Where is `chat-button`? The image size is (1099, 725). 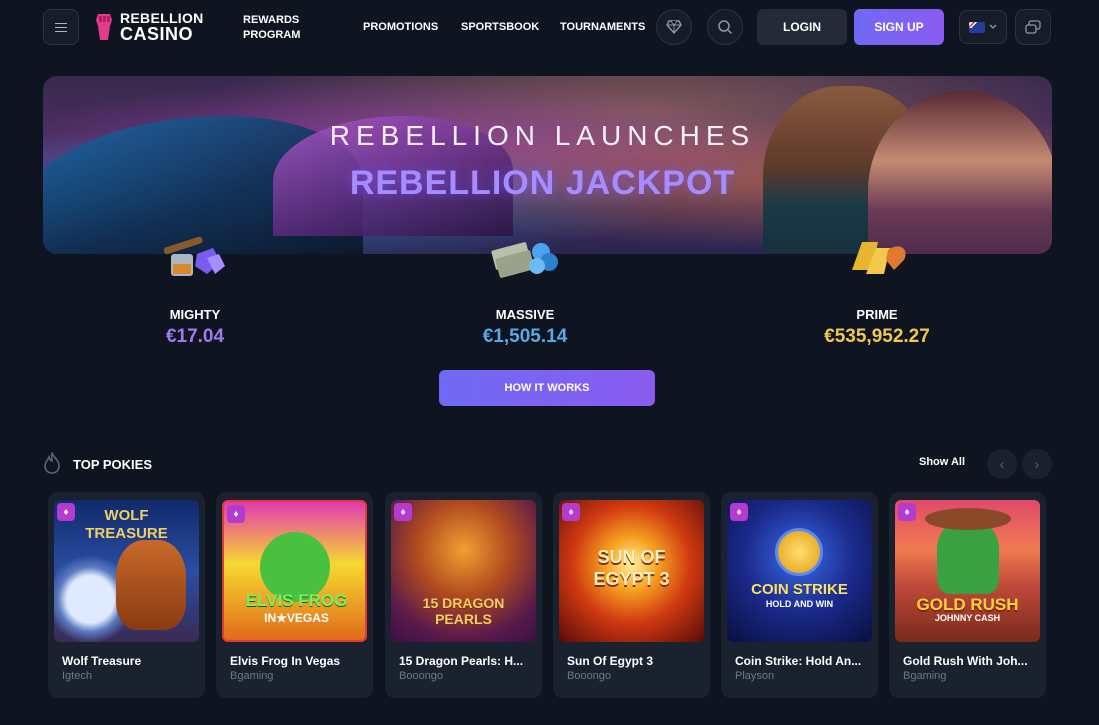 chat-button is located at coordinates (1033, 27).